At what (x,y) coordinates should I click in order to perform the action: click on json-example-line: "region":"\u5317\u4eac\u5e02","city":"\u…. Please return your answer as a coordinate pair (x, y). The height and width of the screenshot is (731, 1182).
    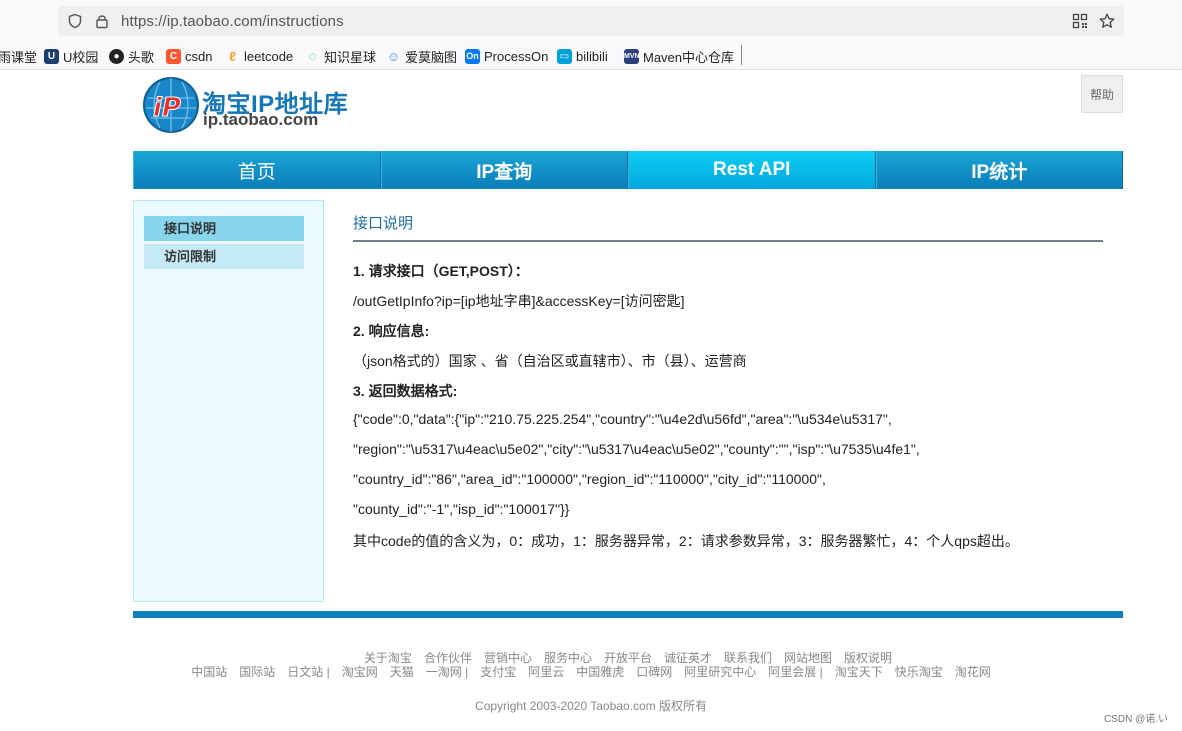
    Looking at the image, I should click on (636, 449).